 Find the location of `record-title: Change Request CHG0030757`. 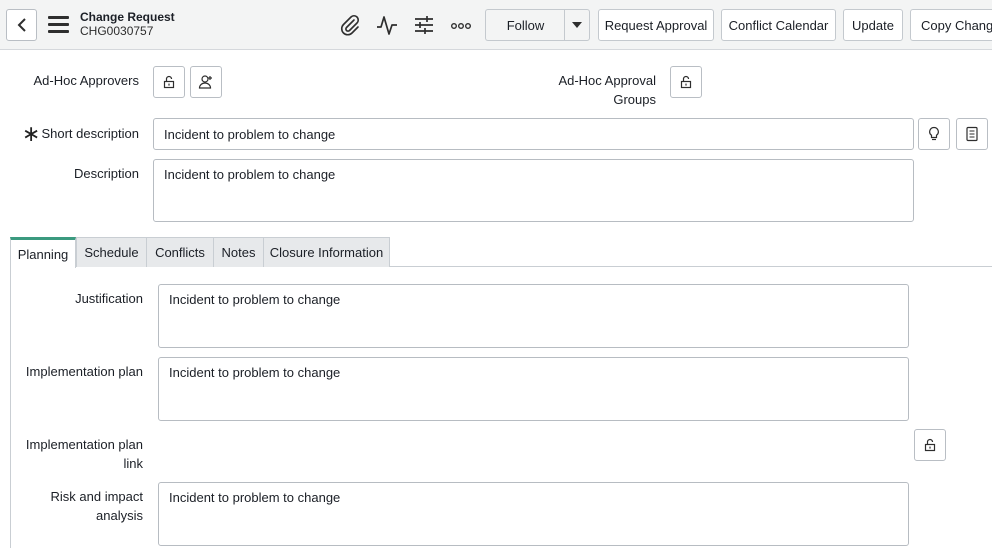

record-title: Change Request CHG0030757 is located at coordinates (127, 24).